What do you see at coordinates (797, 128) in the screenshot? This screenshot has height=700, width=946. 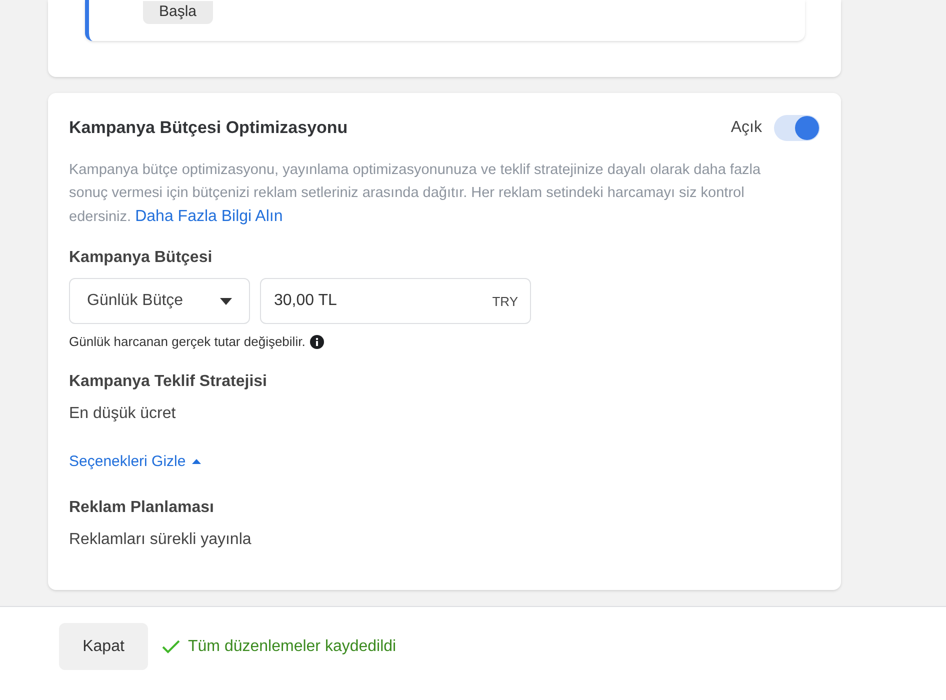 I see `toggle-switch` at bounding box center [797, 128].